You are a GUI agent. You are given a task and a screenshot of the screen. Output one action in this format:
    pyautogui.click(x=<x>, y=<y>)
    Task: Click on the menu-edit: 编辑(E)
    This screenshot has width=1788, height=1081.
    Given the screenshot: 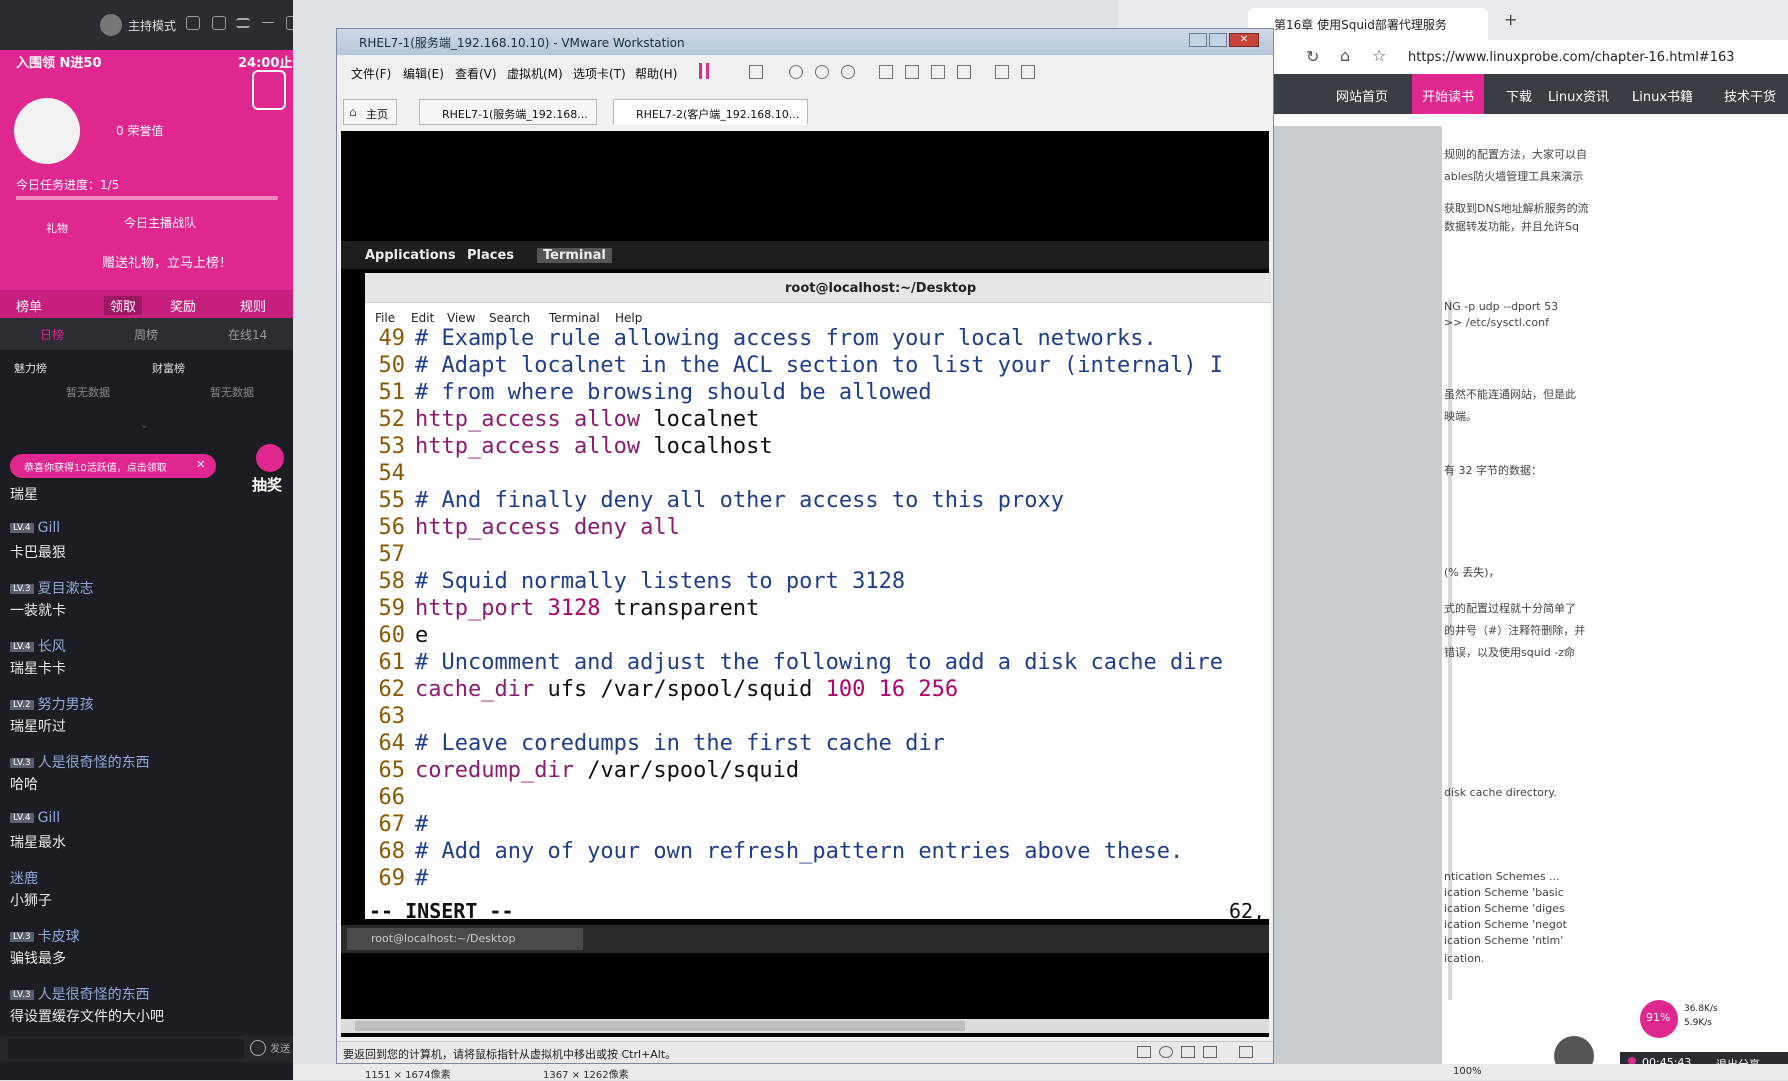 What is the action you would take?
    pyautogui.click(x=423, y=73)
    